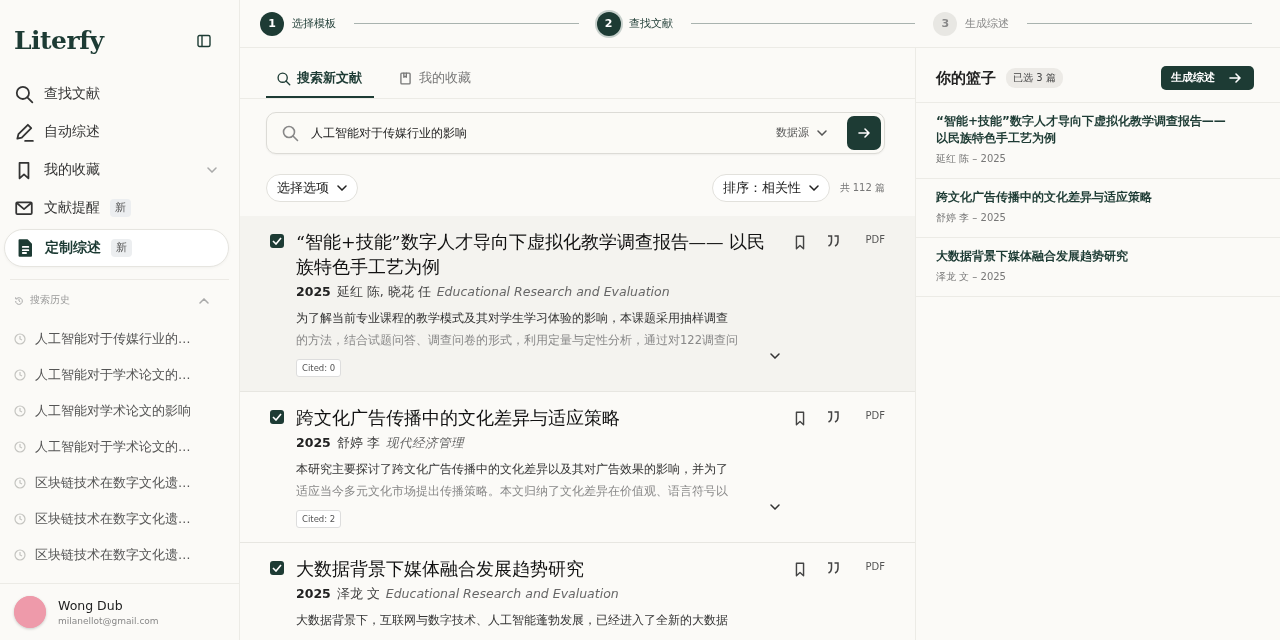 This screenshot has width=1280, height=640. I want to click on chevron-up-icon, so click(204, 300).